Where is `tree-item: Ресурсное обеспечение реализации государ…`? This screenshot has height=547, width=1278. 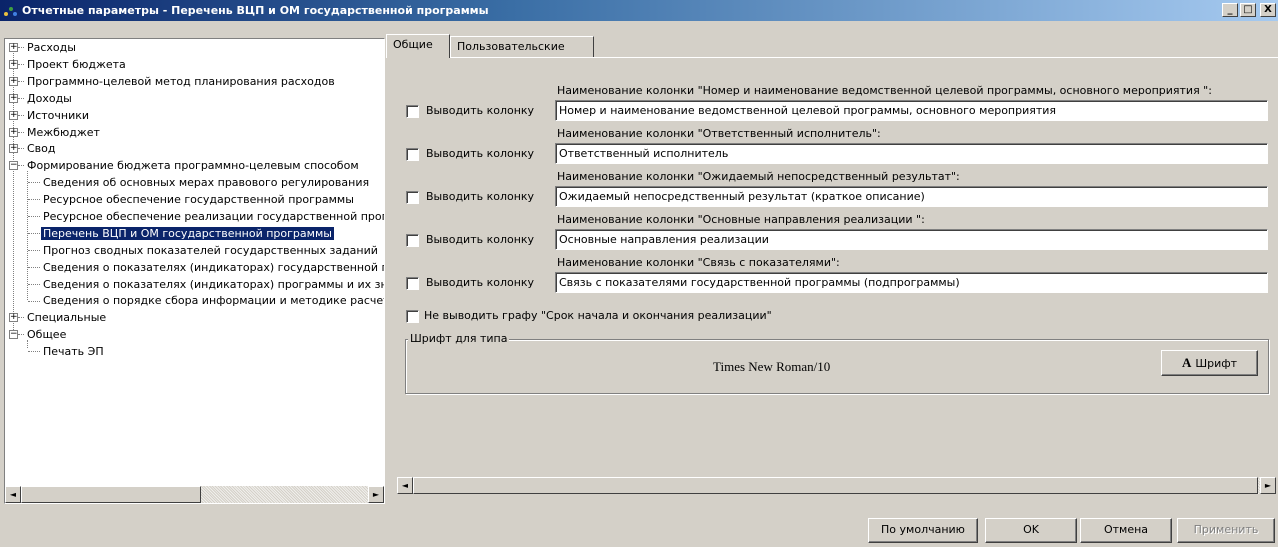
tree-item: Ресурсное обеспечение реализации государ… is located at coordinates (212, 216).